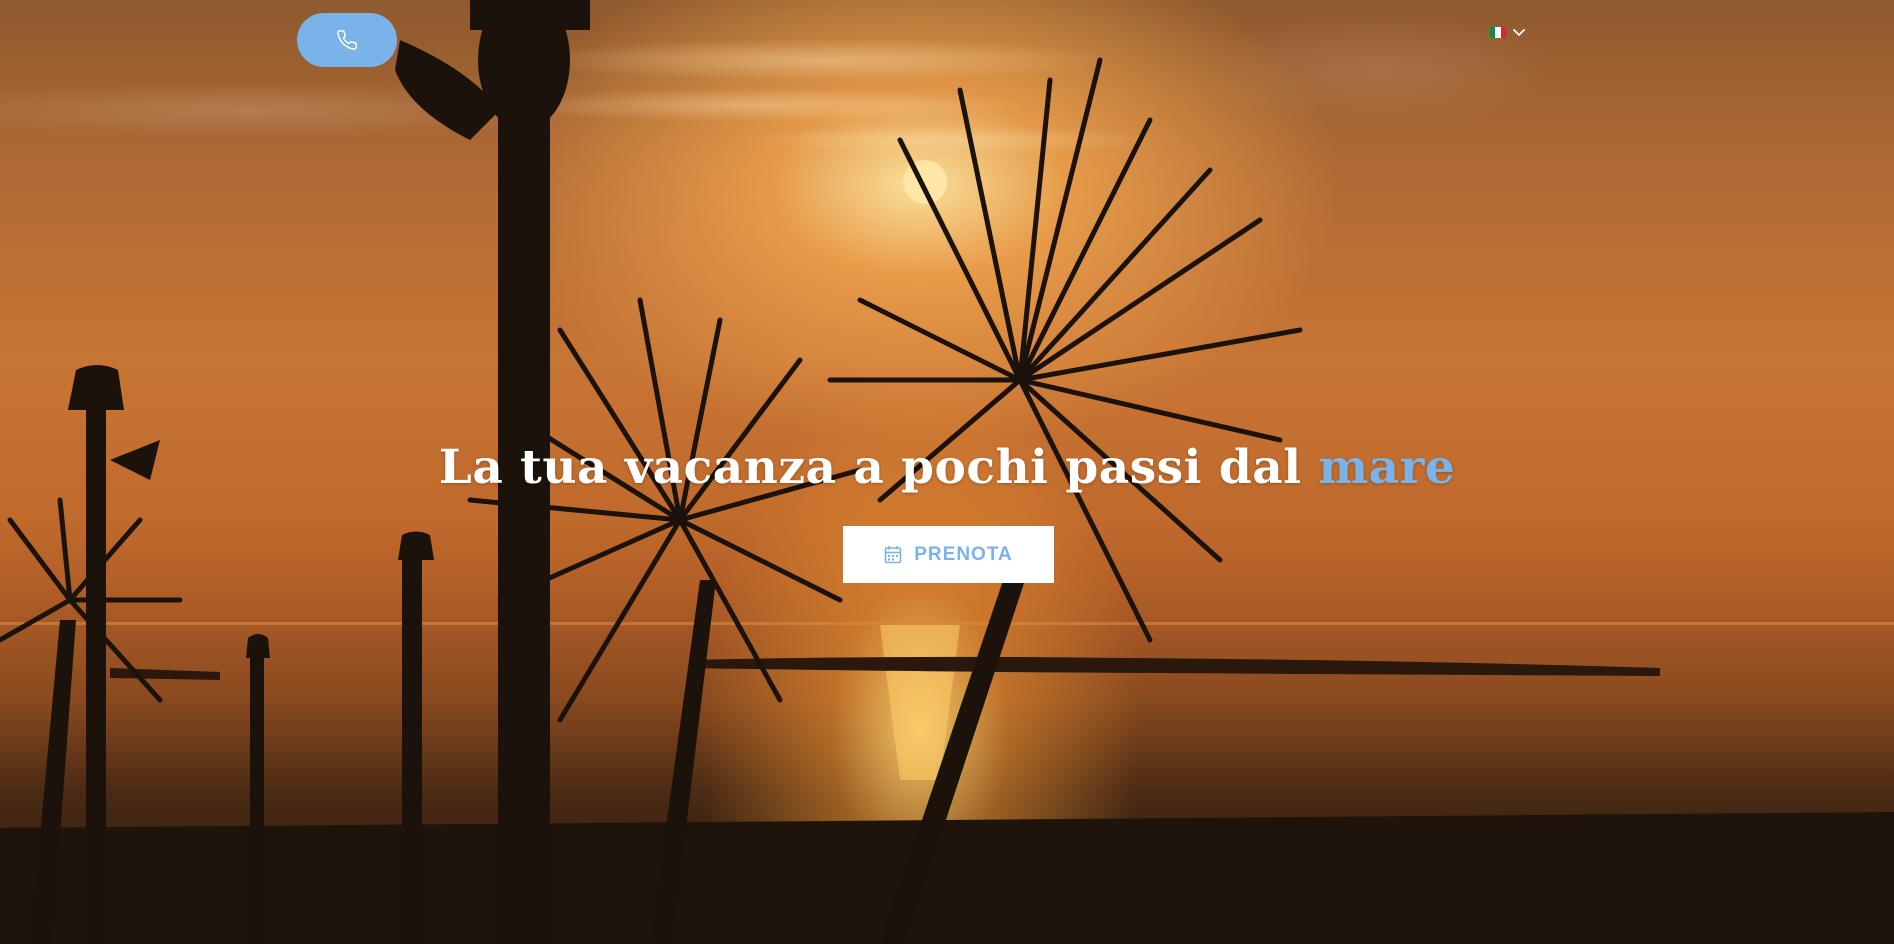  Describe the element at coordinates (1387, 467) in the screenshot. I see `headline-accent-word: mare` at that location.